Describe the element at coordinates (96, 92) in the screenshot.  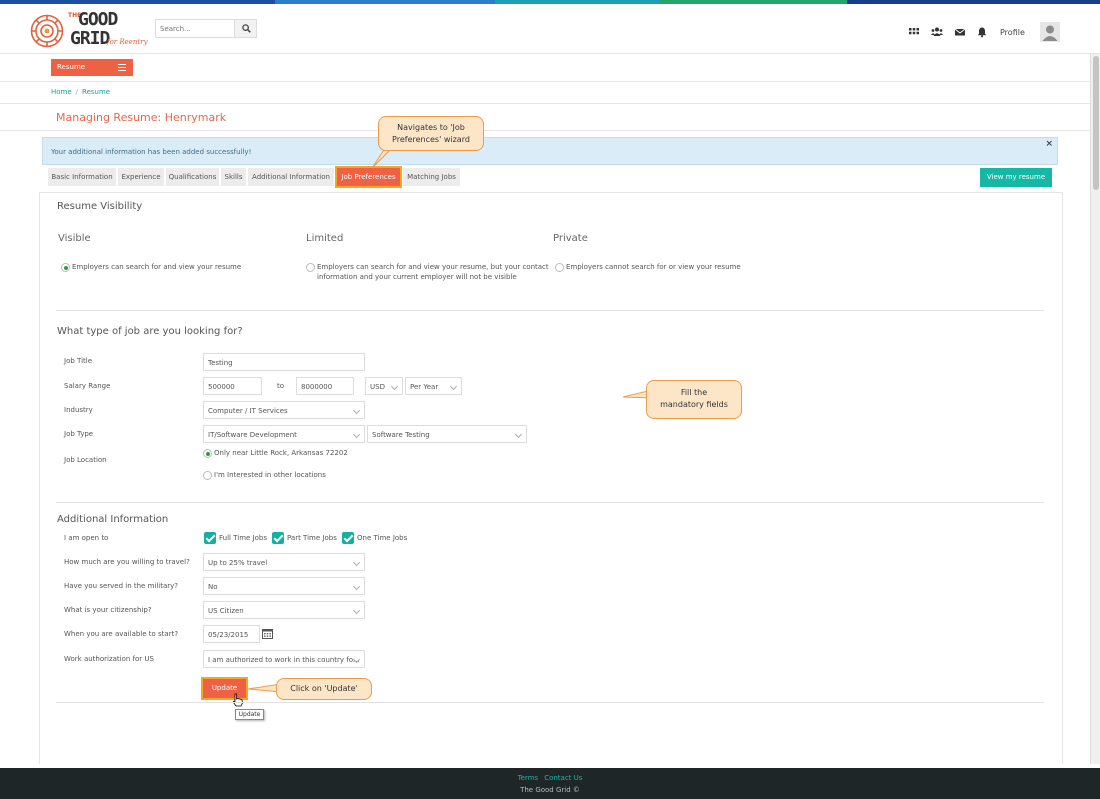
I see `breadcrumb-current: Resume` at that location.